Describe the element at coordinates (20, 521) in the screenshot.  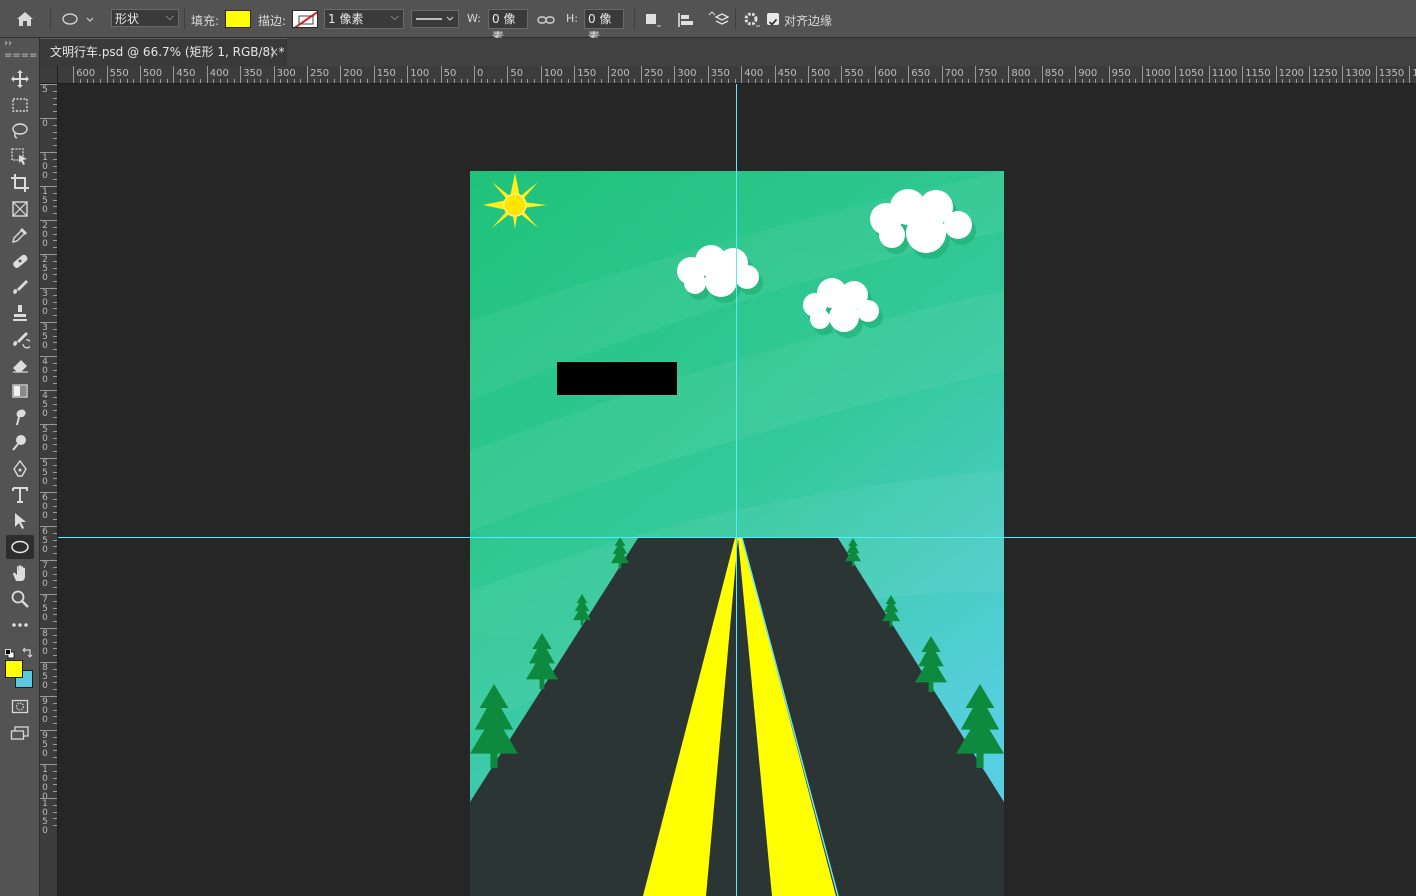
I see `path-select-tool-button` at that location.